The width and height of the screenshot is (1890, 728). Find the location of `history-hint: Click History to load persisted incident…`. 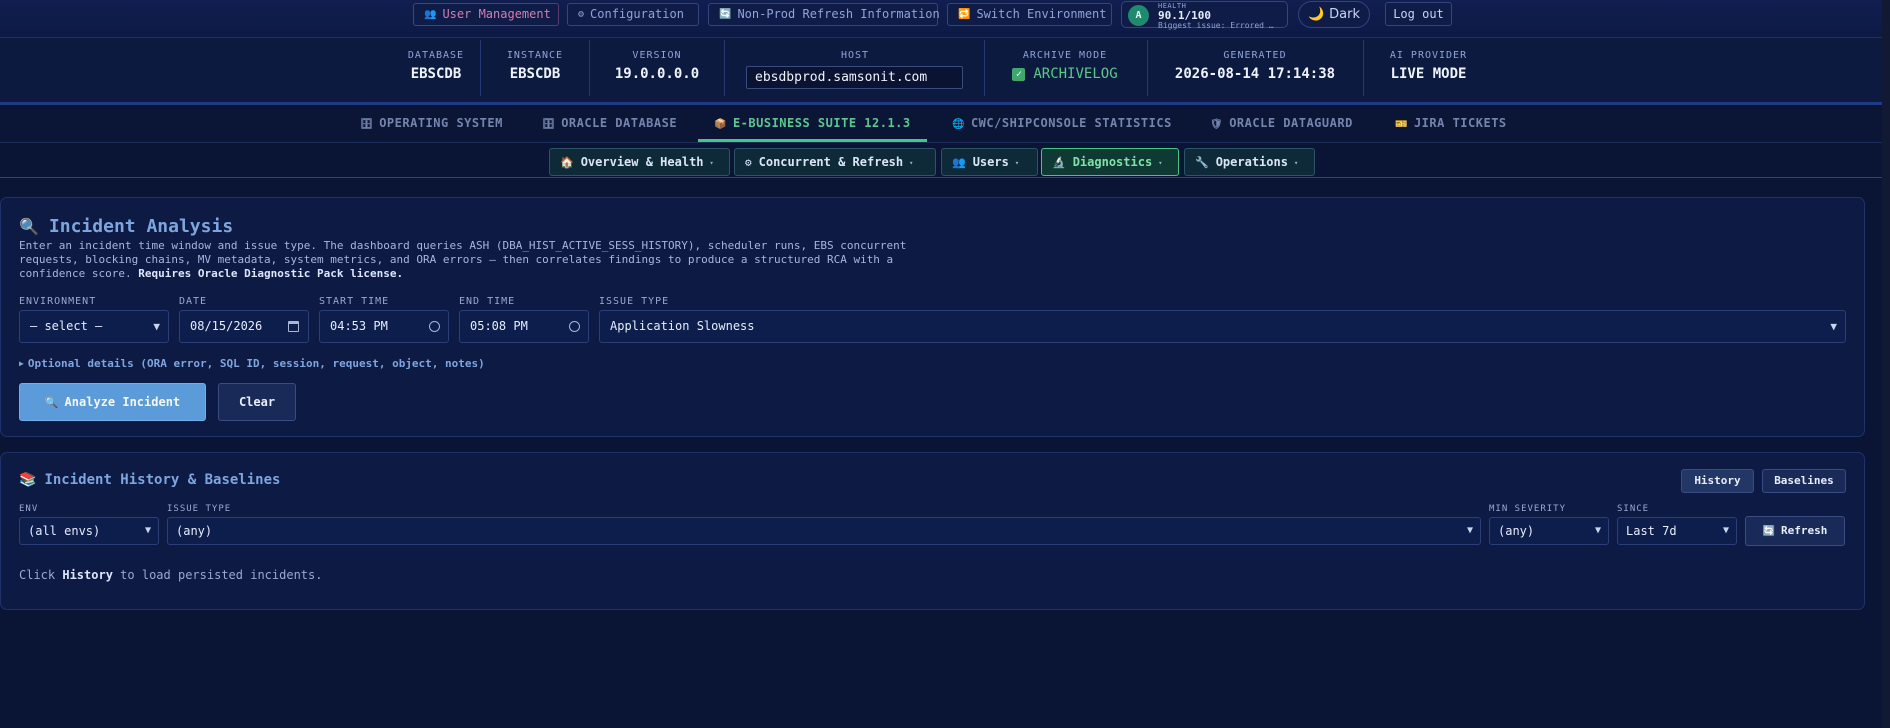

history-hint: Click History to load persisted incident… is located at coordinates (170, 575).